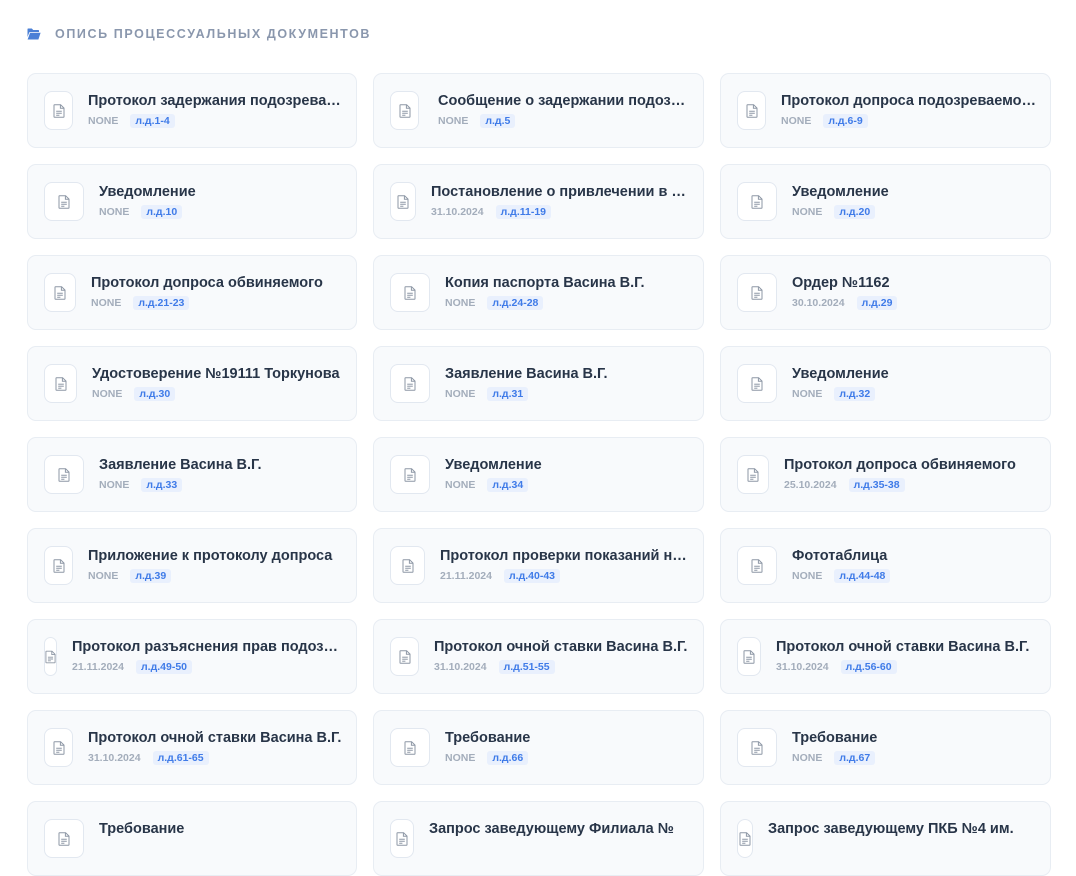 The height and width of the screenshot is (876, 1076). What do you see at coordinates (152, 121) in the screenshot?
I see `document-pages-badge: л.д.1-4` at bounding box center [152, 121].